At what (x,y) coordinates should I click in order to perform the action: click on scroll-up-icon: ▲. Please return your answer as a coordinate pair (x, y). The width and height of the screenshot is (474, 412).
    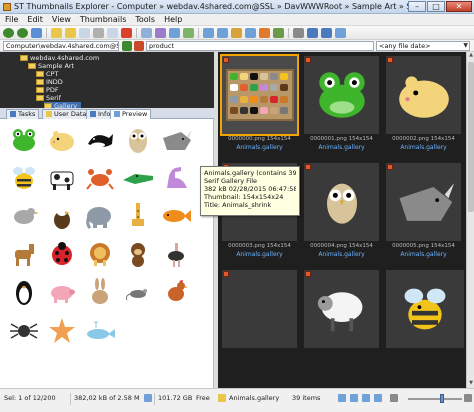
    Looking at the image, I should click on (470, 56).